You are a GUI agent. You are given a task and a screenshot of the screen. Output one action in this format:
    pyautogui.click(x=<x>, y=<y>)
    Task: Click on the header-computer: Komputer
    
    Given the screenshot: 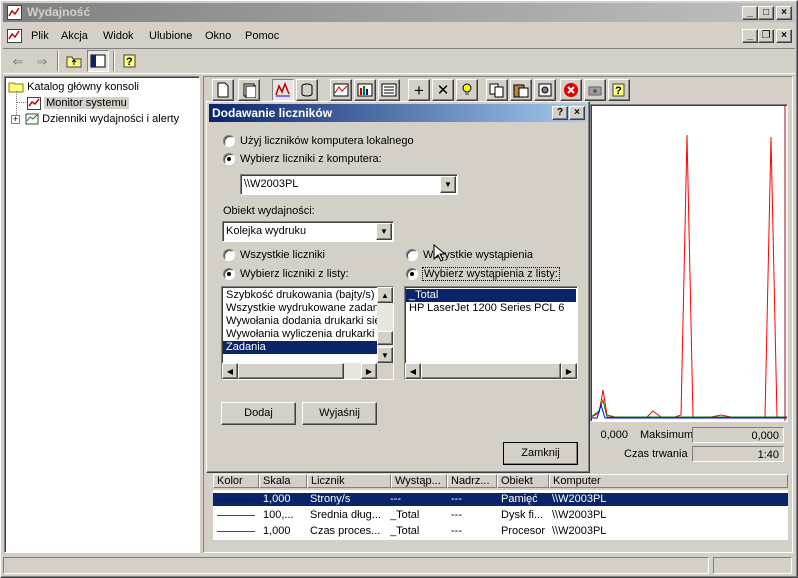 What is the action you would take?
    pyautogui.click(x=668, y=481)
    